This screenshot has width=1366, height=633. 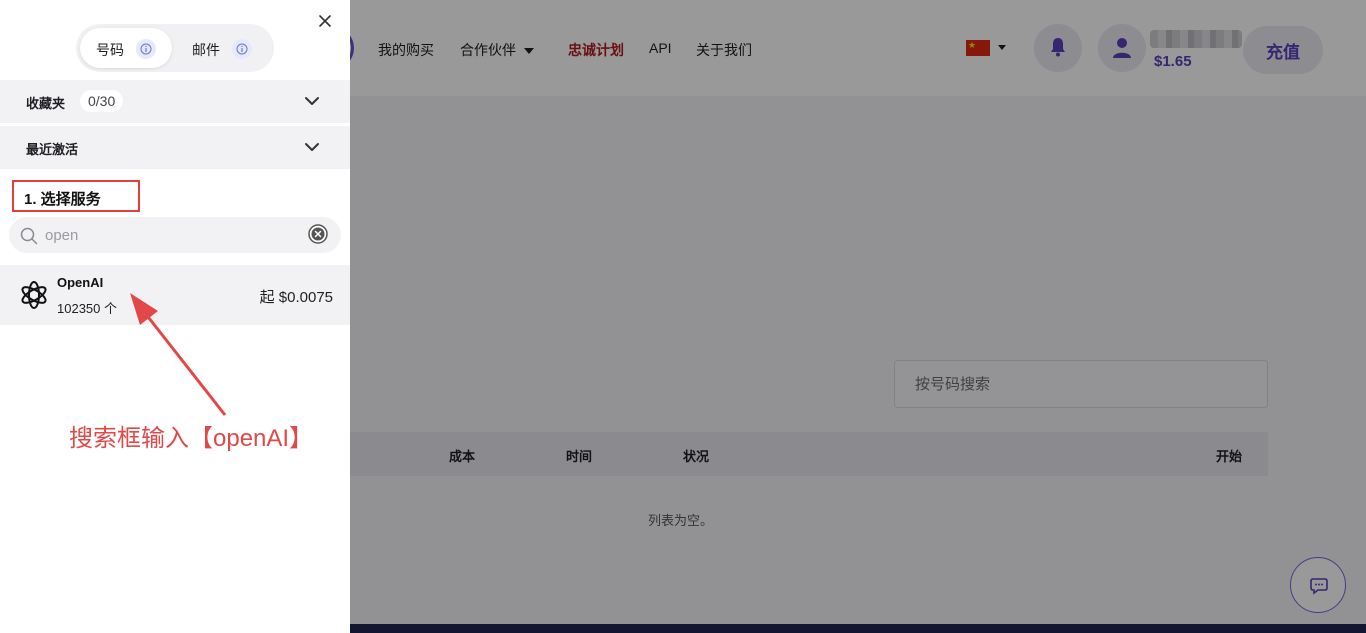 What do you see at coordinates (62, 199) in the screenshot?
I see `step-title: 1. 选择服务` at bounding box center [62, 199].